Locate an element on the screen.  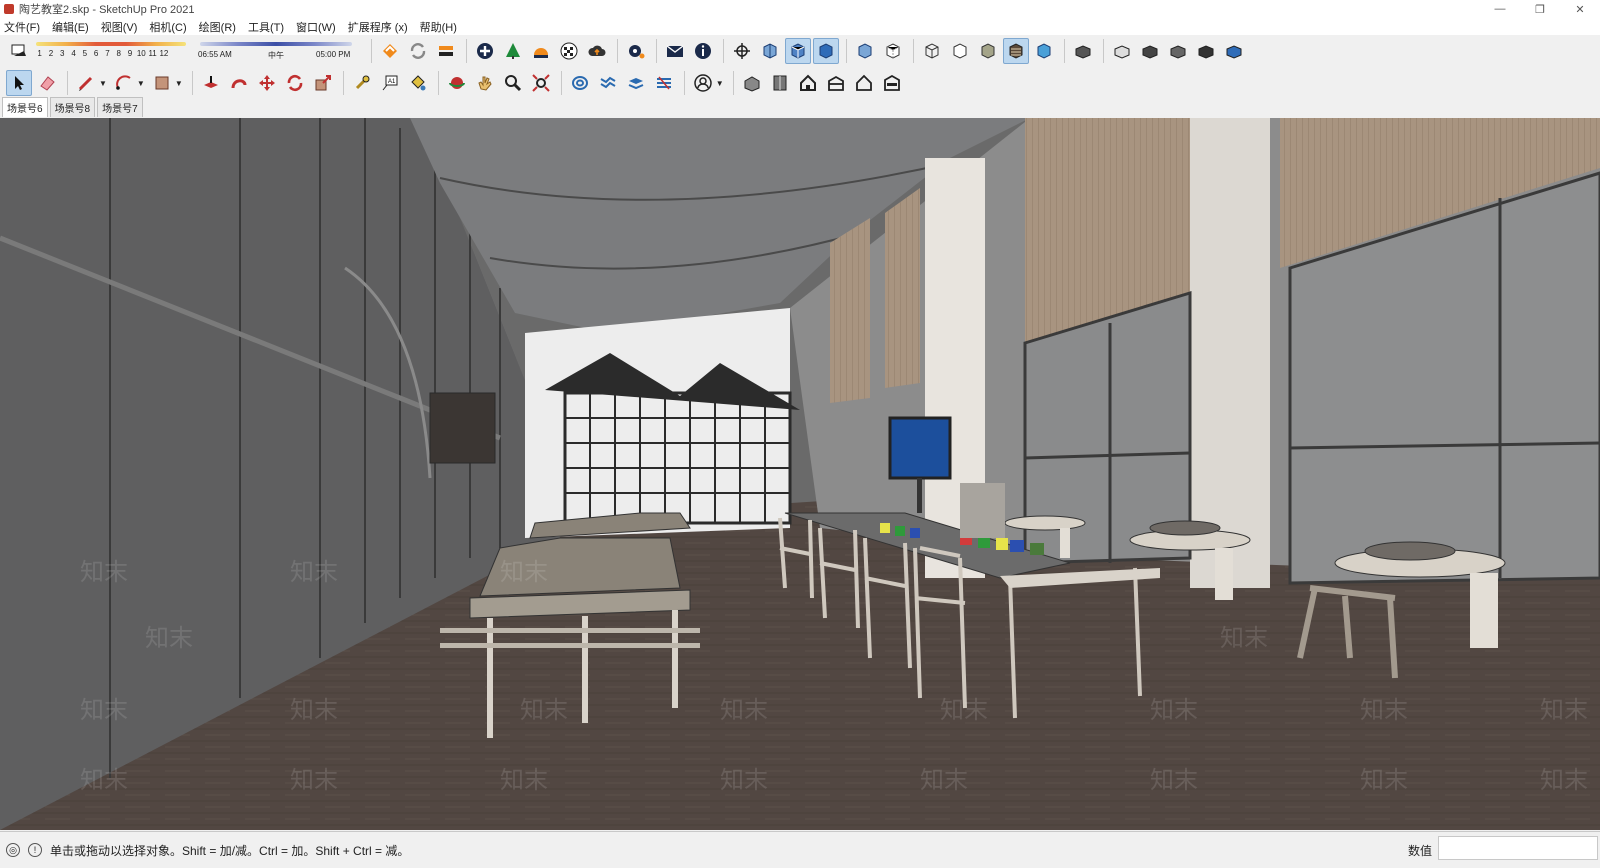
month-slider-track is located at coordinates (111, 44).